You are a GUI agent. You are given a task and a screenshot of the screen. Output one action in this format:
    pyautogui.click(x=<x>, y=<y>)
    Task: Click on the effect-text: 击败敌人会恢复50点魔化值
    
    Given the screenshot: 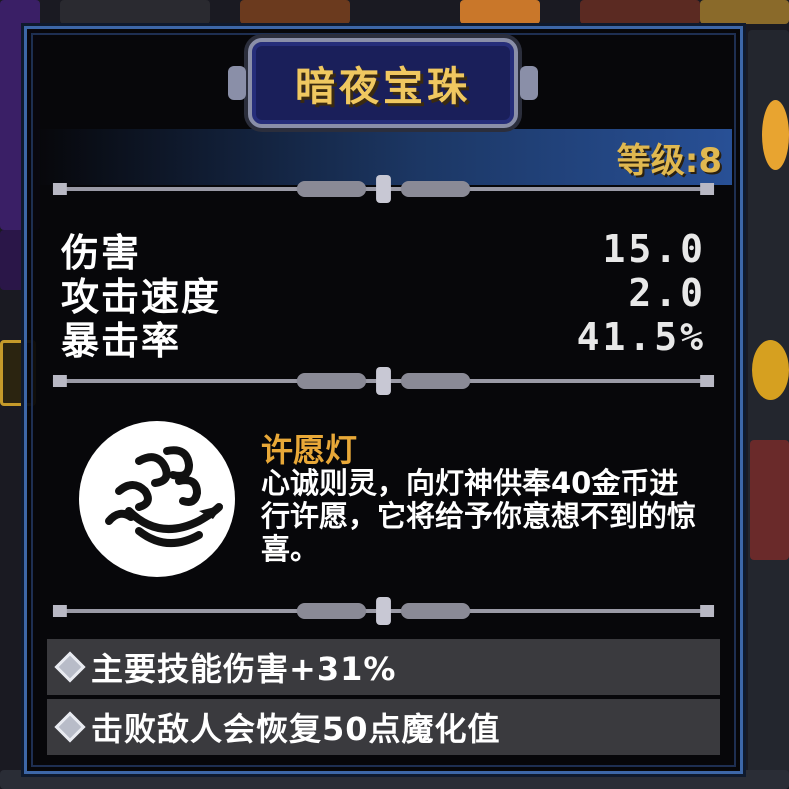 What is the action you would take?
    pyautogui.click(x=296, y=729)
    